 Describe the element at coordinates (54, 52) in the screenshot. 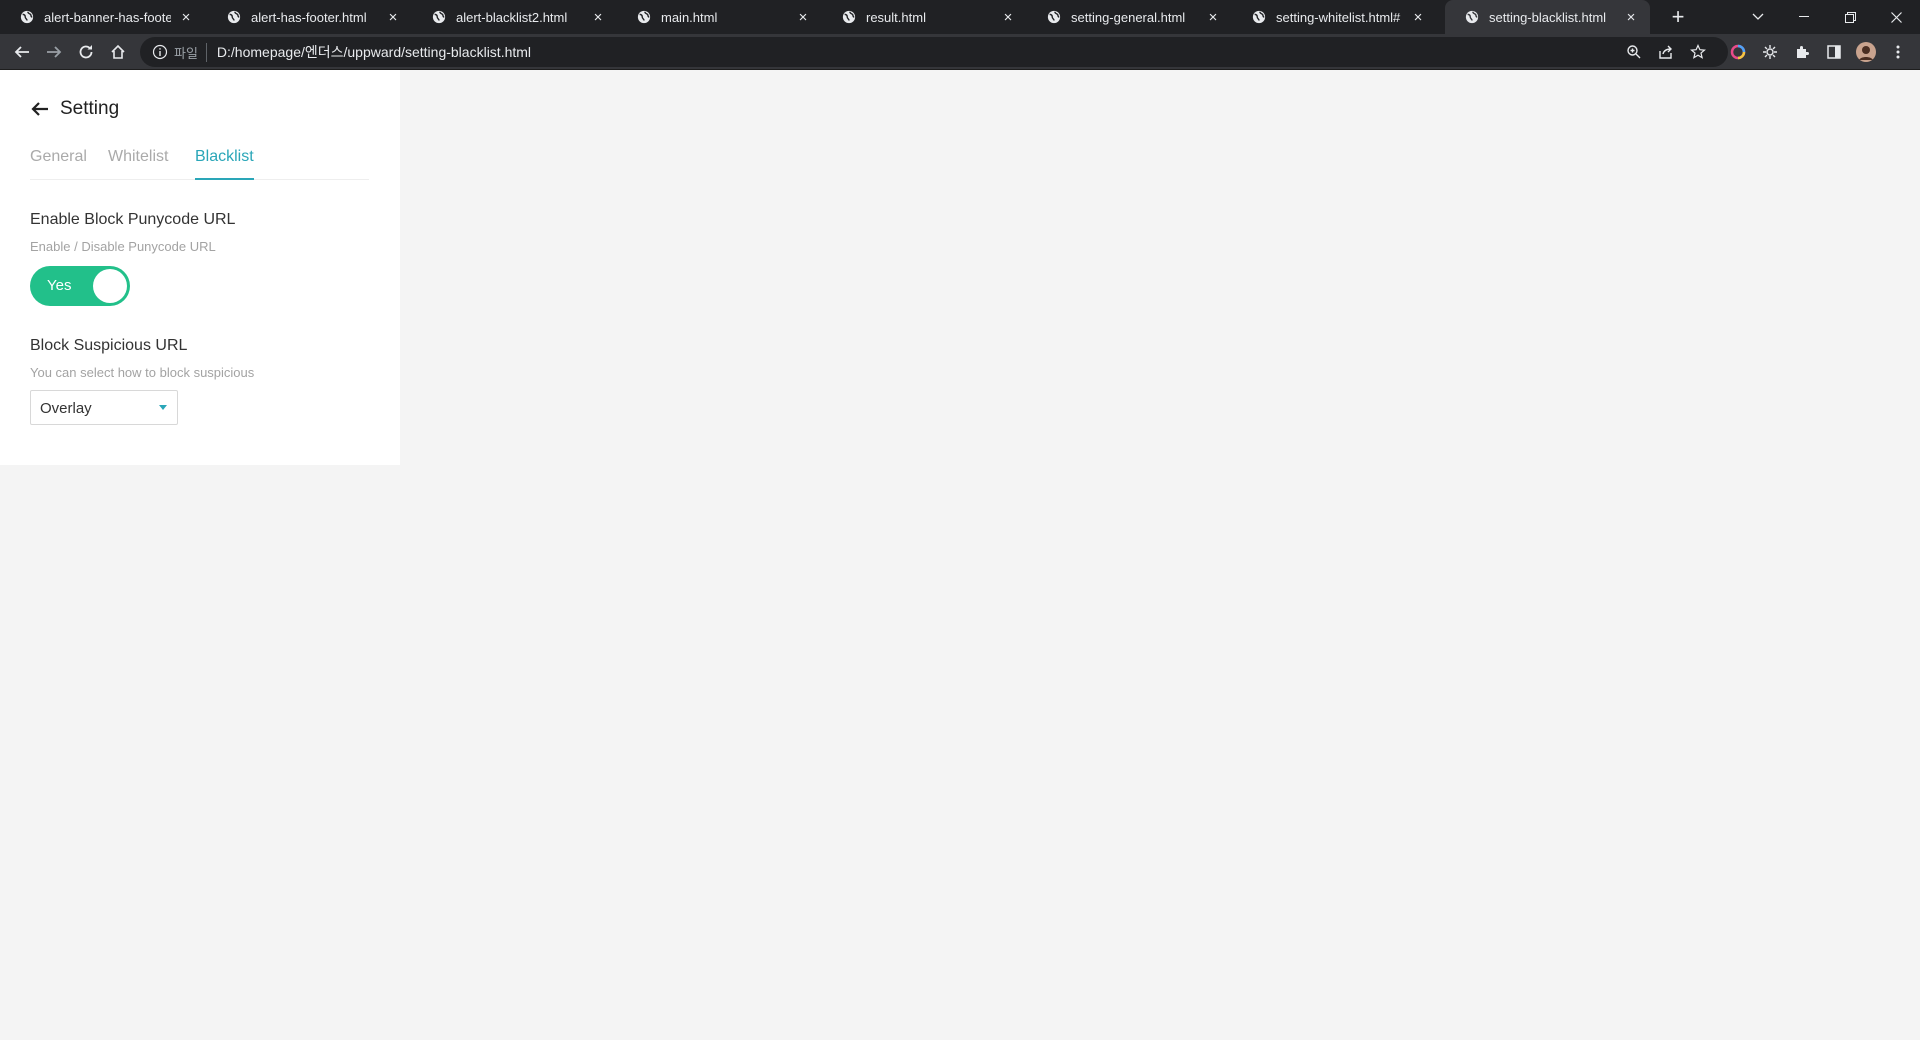

I see `forward-icon` at that location.